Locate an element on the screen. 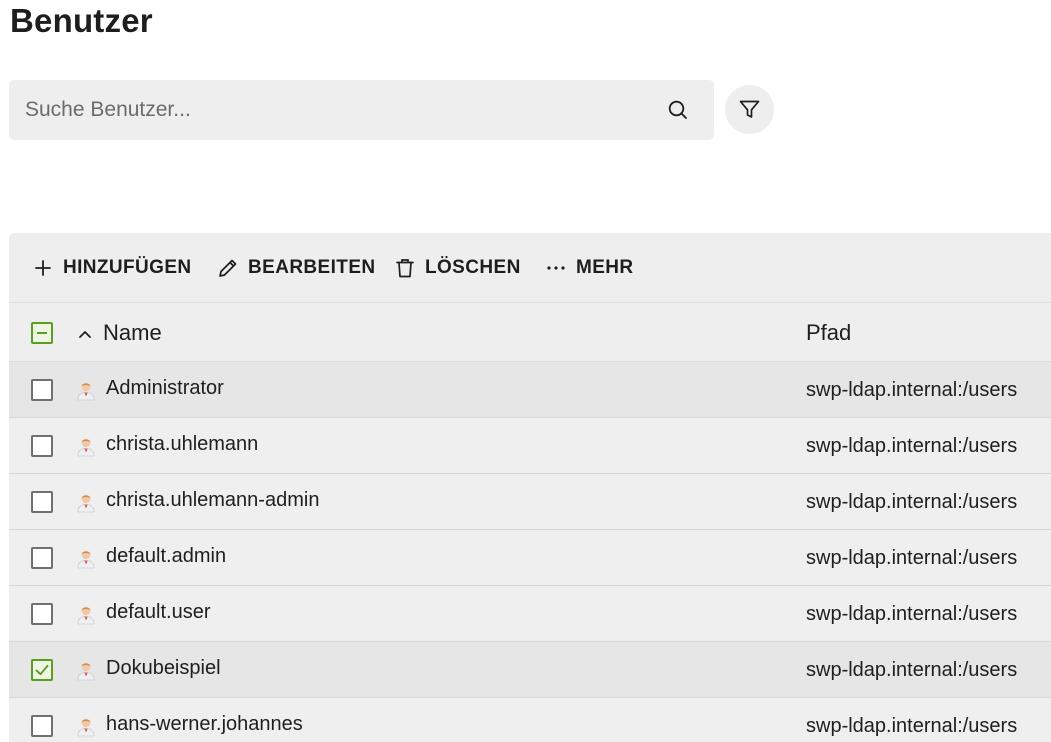 This screenshot has width=1051, height=742. cell-name: christa.uhlemann is located at coordinates (182, 444).